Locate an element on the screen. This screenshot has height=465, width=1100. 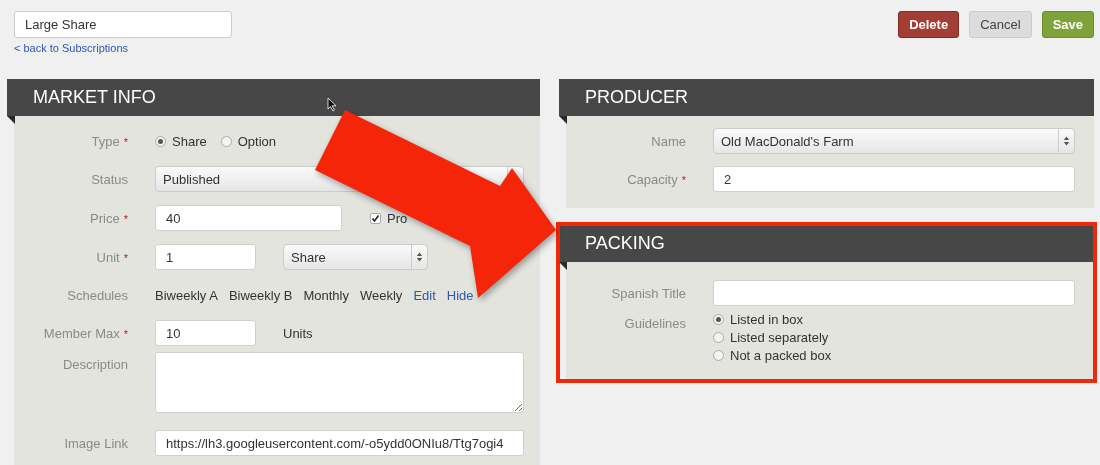
panel-header: PRODUCER is located at coordinates (826, 97).